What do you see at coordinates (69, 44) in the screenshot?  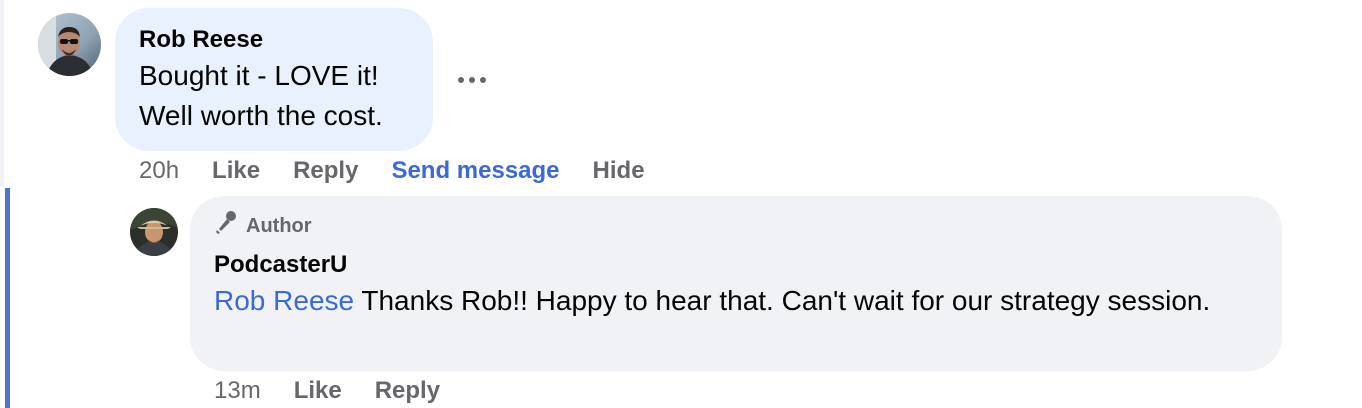 I see `avatar-rob-reese` at bounding box center [69, 44].